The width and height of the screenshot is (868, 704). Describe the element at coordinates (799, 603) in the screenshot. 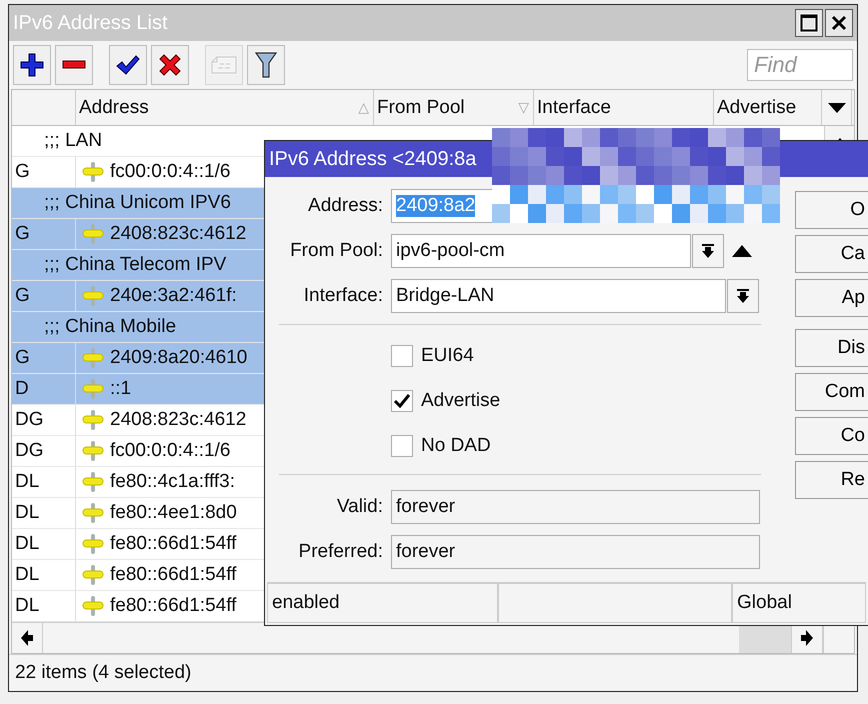

I see `status-cell: Global` at that location.